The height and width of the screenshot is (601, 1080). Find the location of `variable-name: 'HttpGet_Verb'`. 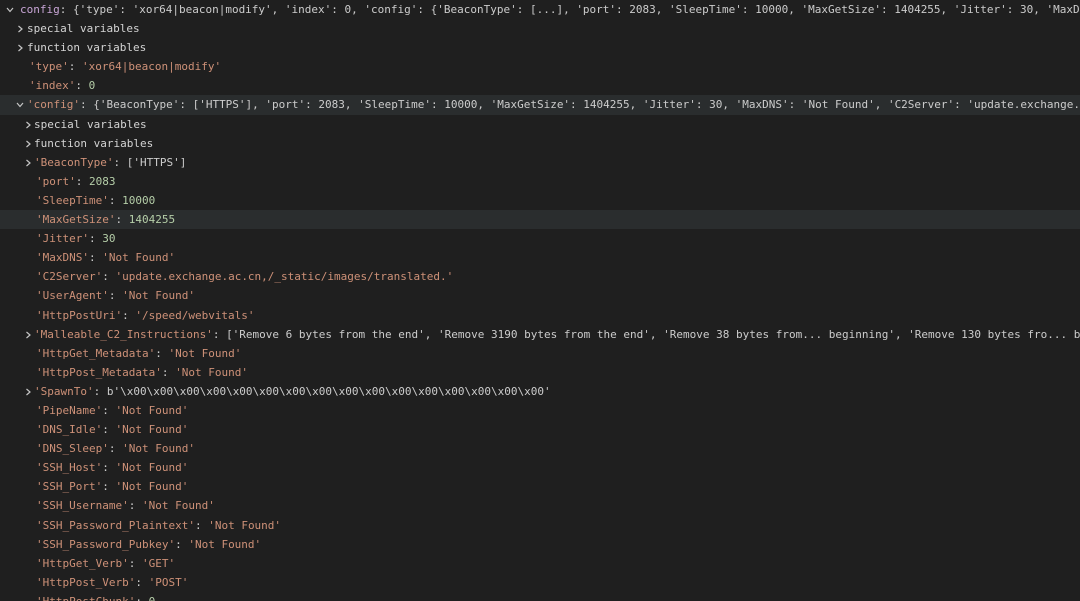

variable-name: 'HttpGet_Verb' is located at coordinates (82, 563).